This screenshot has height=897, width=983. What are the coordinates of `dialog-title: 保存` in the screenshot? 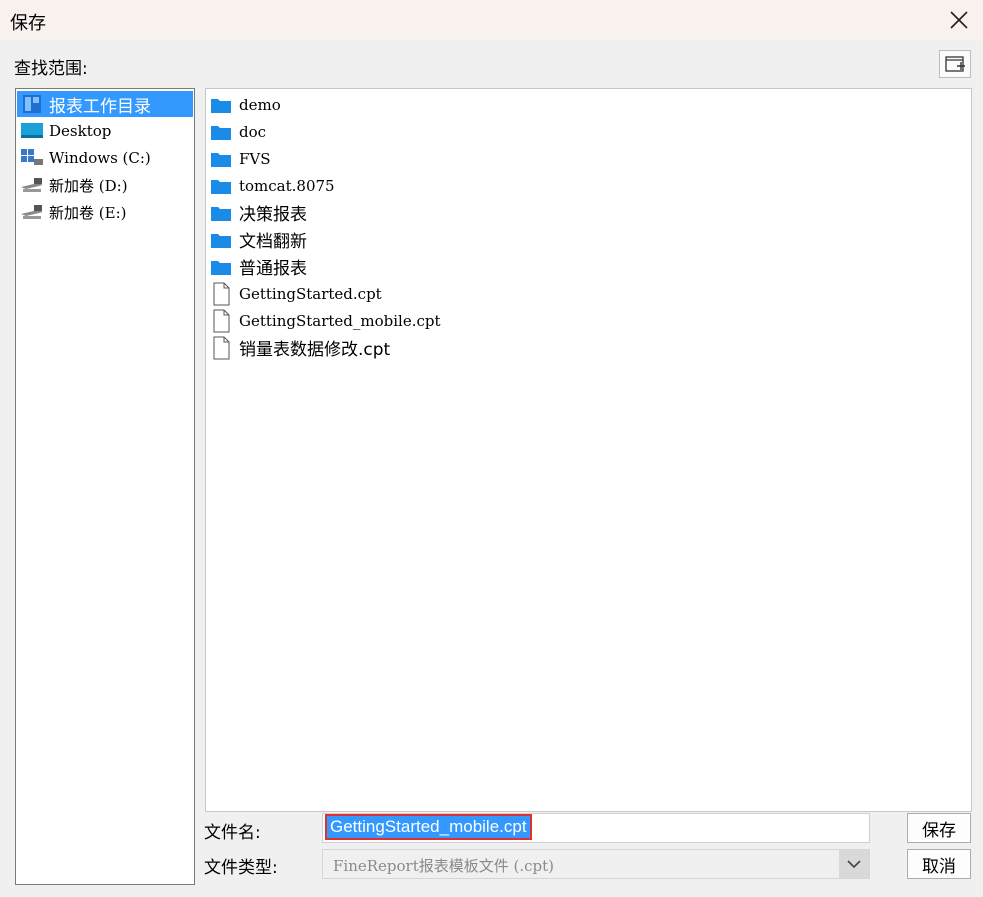 It's located at (28, 23).